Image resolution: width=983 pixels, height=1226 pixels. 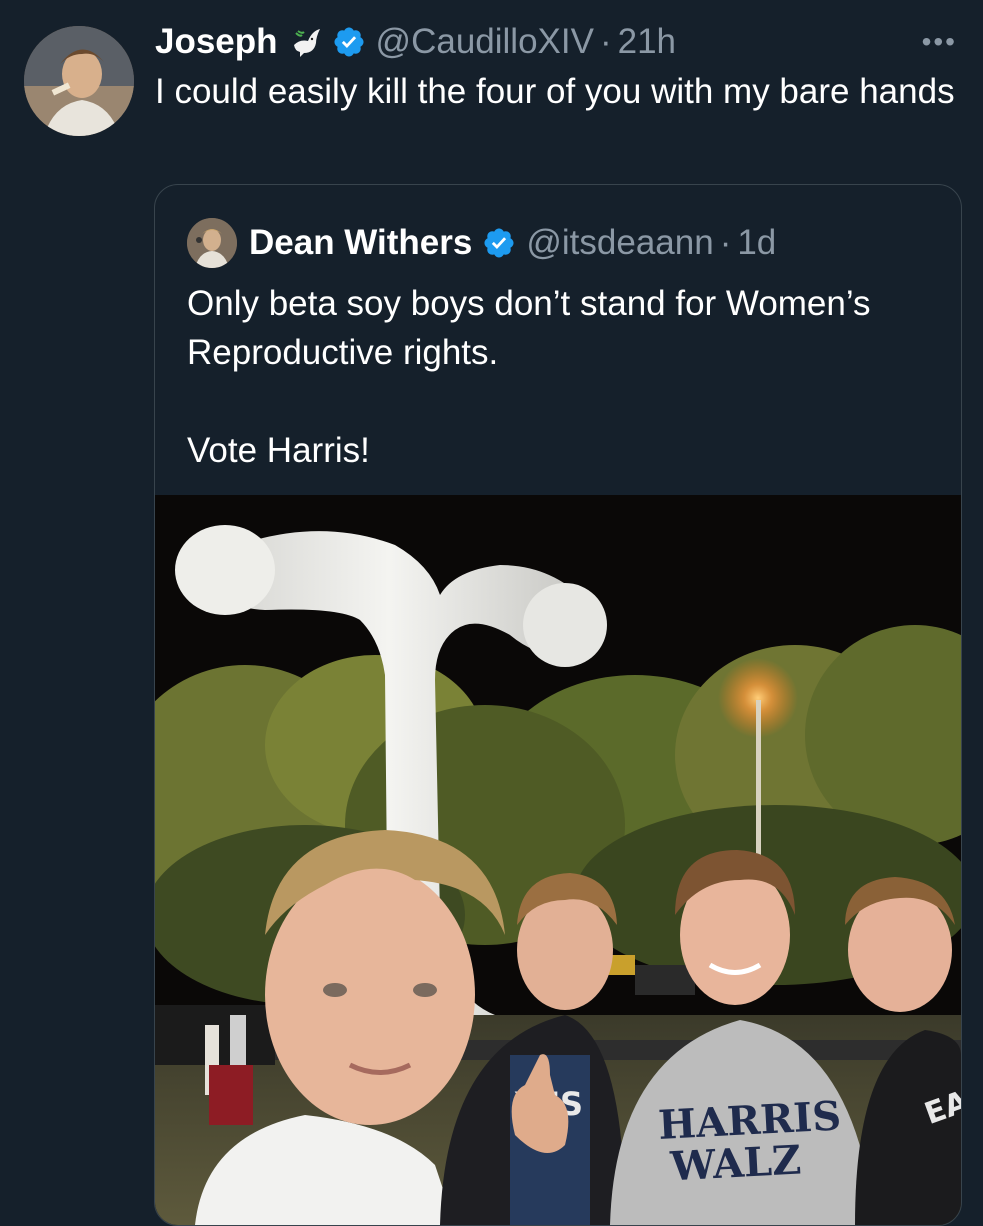 What do you see at coordinates (758, 785) in the screenshot?
I see `street-lamp-pole` at bounding box center [758, 785].